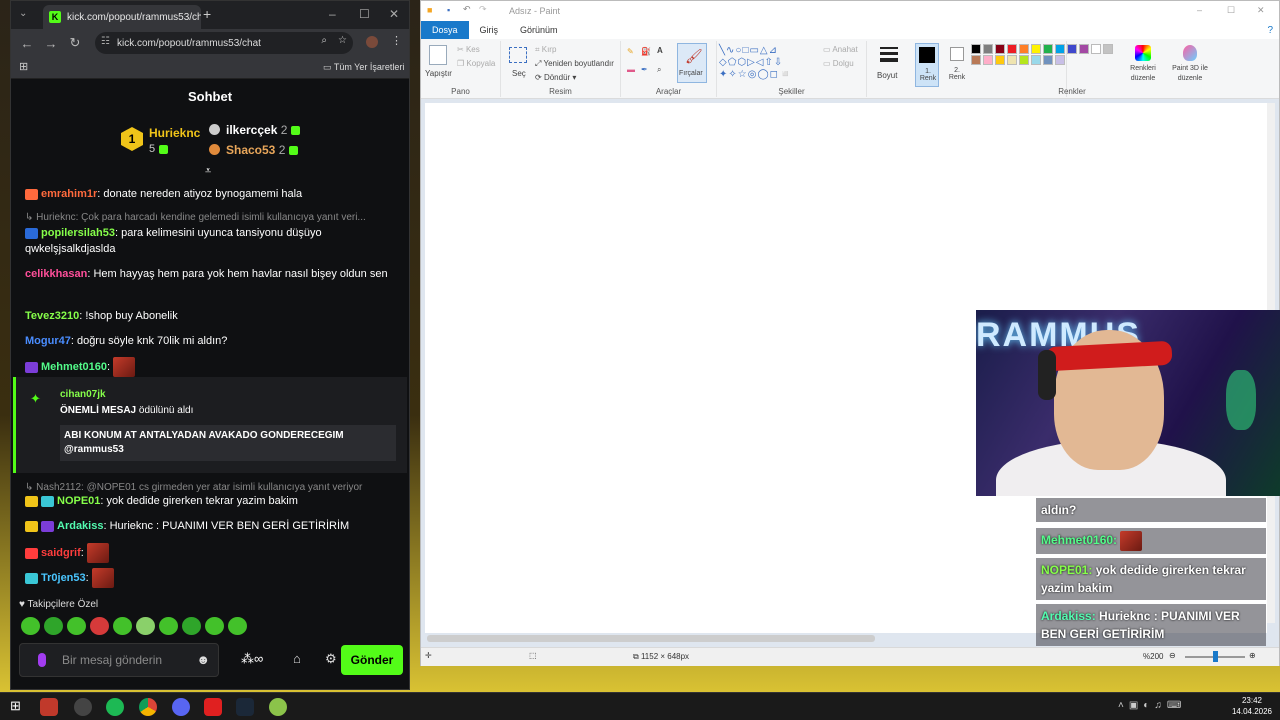  What do you see at coordinates (297, 658) in the screenshot?
I see `shop-icon: ⌂` at bounding box center [297, 658].